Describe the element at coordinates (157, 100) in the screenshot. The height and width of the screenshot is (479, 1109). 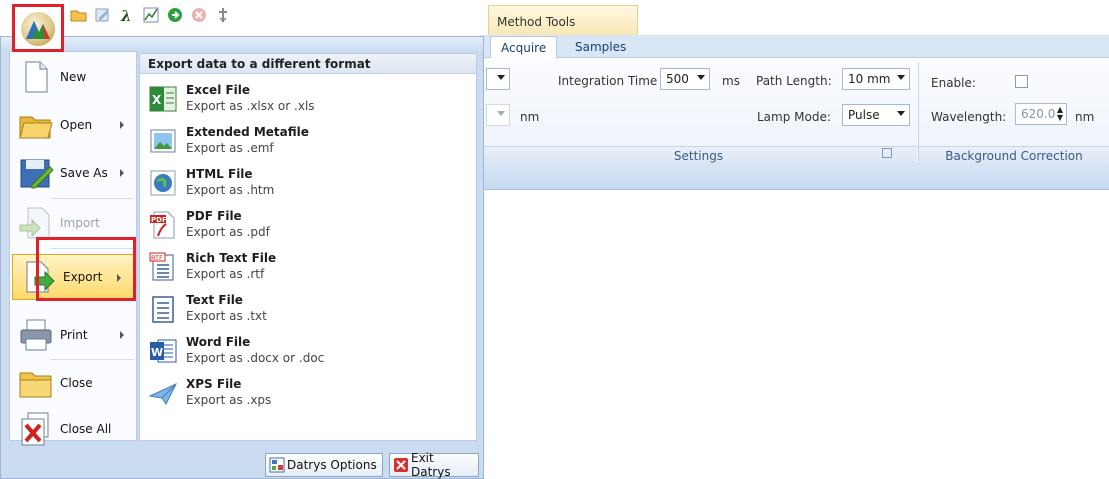
I see `svg-text: X` at that location.